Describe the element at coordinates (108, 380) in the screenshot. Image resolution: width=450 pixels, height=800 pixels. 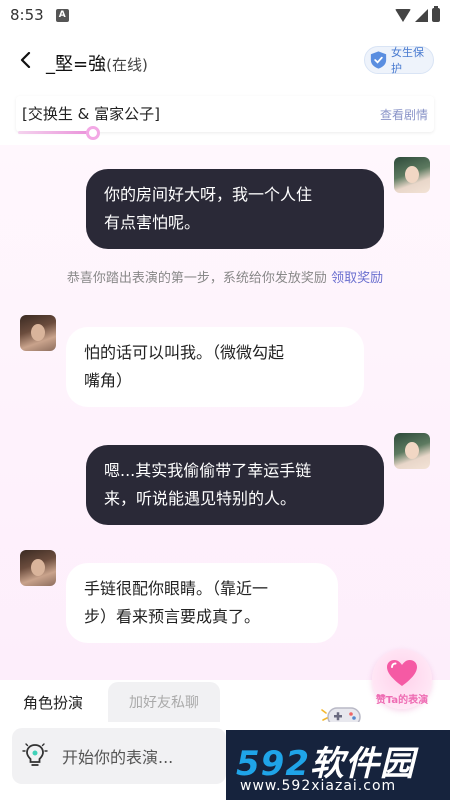
I see `message-line: 嘴角）` at that location.